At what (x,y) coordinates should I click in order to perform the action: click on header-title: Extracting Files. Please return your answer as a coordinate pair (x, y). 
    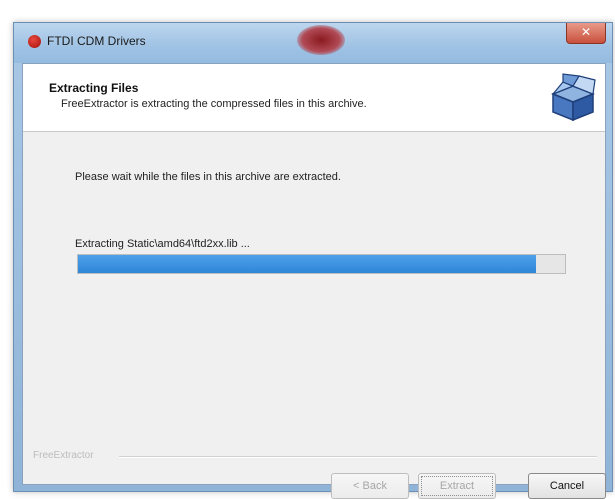
    Looking at the image, I should click on (94, 88).